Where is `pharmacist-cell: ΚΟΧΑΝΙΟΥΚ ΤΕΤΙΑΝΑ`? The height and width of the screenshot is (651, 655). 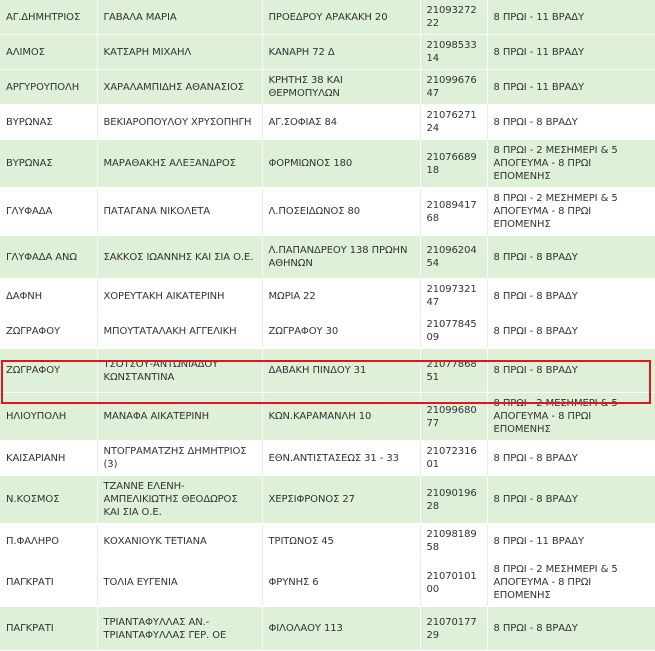 pharmacist-cell: ΚΟΧΑΝΙΟΥΚ ΤΕΤΙΑΝΑ is located at coordinates (180, 541).